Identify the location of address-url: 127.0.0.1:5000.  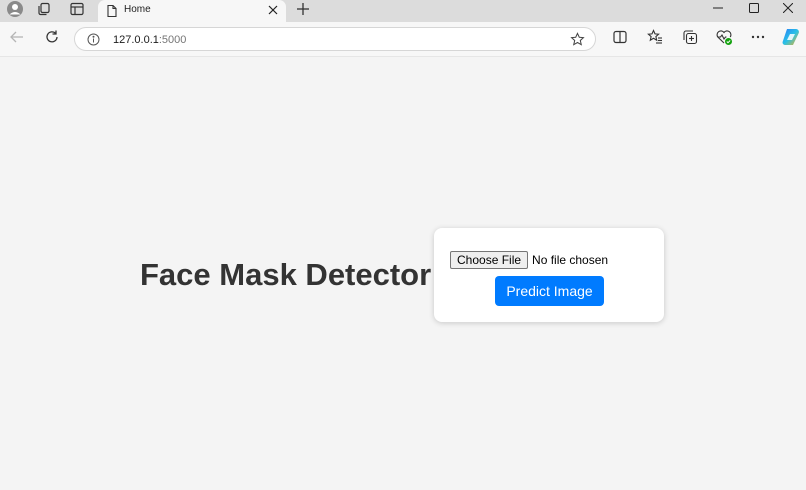
(149, 40).